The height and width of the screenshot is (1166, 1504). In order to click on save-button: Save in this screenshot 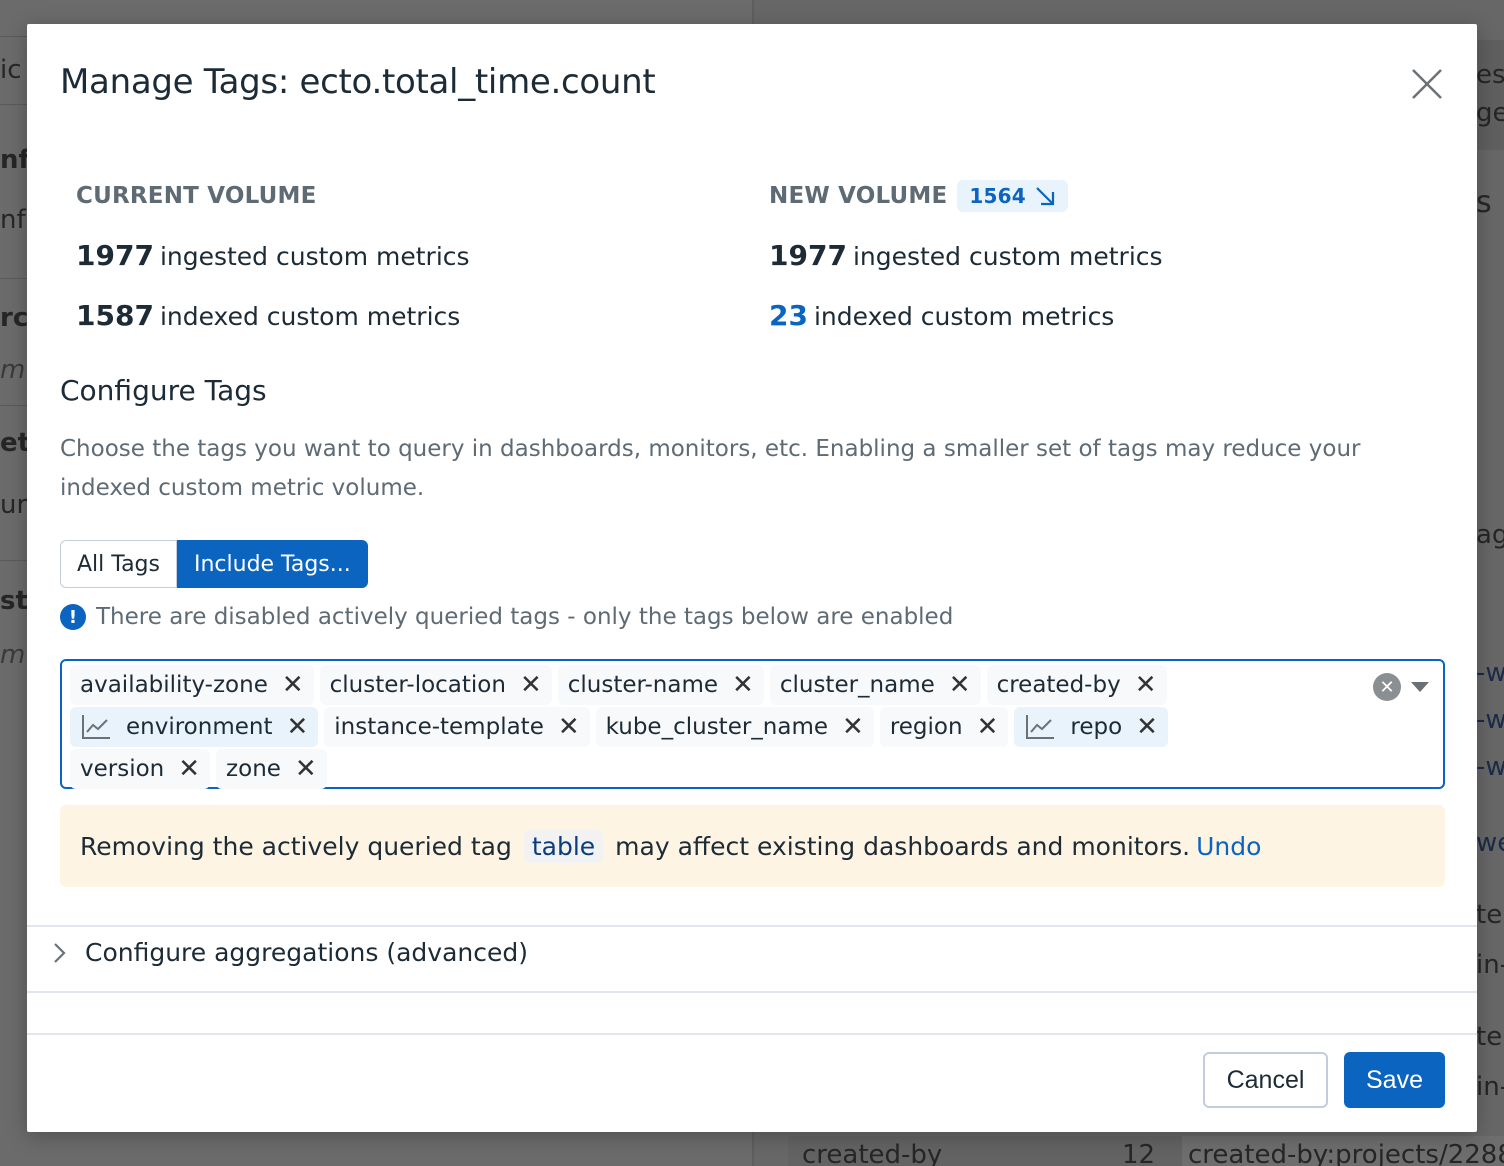, I will do `click(1394, 1080)`.